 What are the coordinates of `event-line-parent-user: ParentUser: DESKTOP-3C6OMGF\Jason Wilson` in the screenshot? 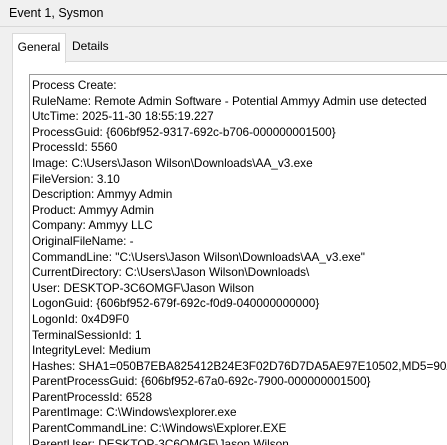 It's located at (160, 440).